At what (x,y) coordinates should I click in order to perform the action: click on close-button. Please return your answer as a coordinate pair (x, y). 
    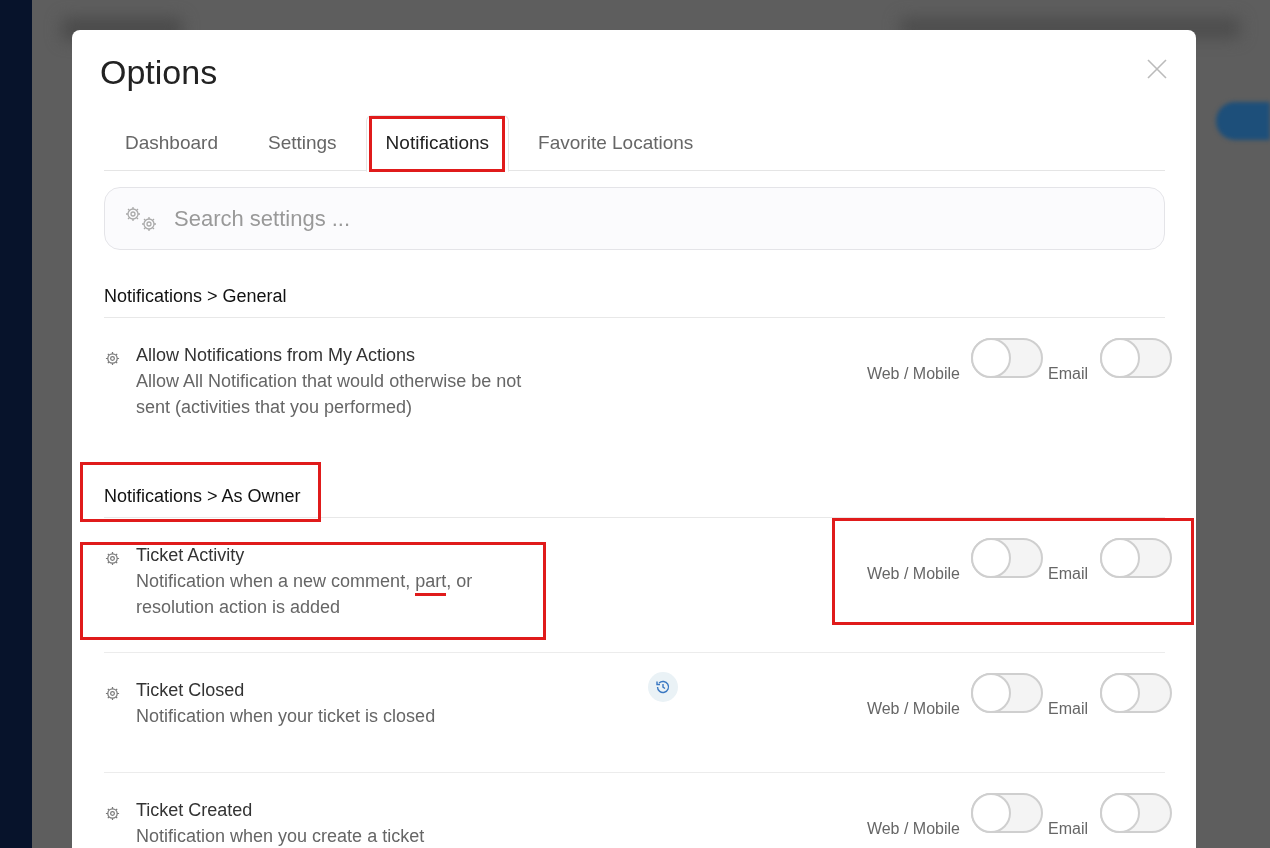
    Looking at the image, I should click on (1157, 69).